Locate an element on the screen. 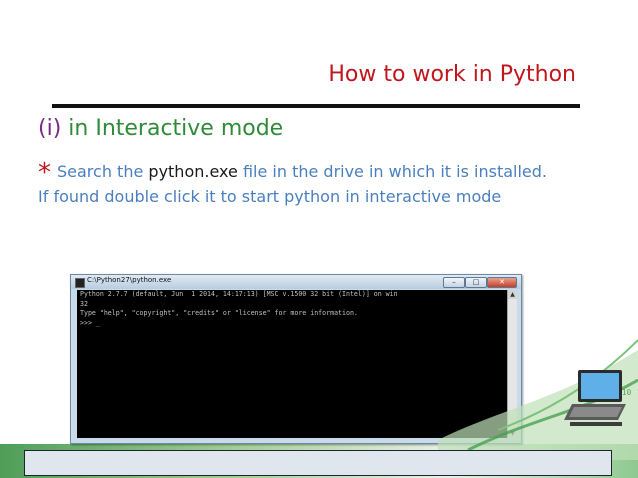  maximize-button: □ is located at coordinates (476, 282).